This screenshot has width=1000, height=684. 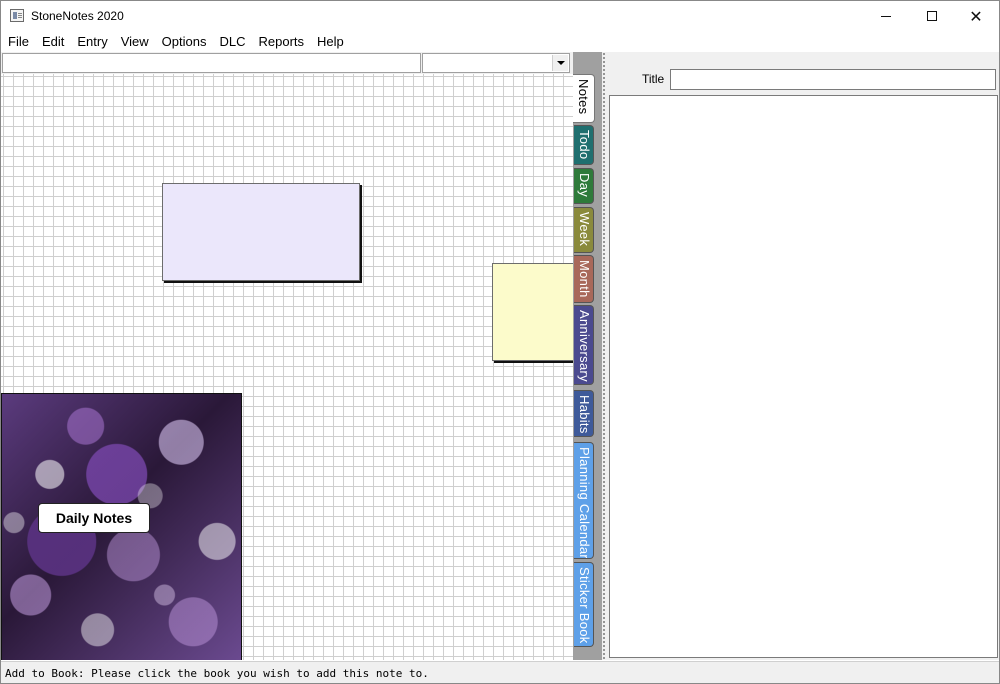 What do you see at coordinates (280, 41) in the screenshot?
I see `menu-reports: Reports` at bounding box center [280, 41].